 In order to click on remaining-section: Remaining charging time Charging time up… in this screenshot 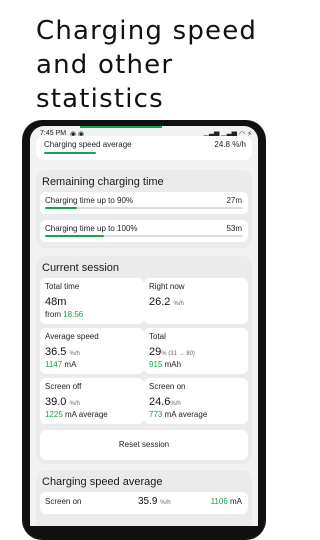, I will do `click(144, 209)`.